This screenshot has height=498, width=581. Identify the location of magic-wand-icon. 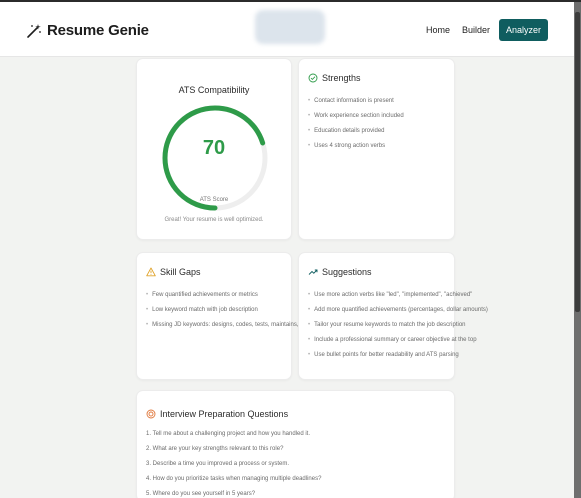
(34, 30).